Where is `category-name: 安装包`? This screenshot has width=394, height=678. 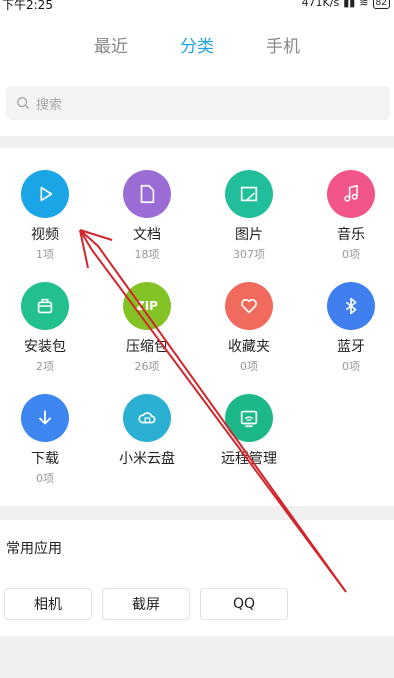 category-name: 安装包 is located at coordinates (45, 347).